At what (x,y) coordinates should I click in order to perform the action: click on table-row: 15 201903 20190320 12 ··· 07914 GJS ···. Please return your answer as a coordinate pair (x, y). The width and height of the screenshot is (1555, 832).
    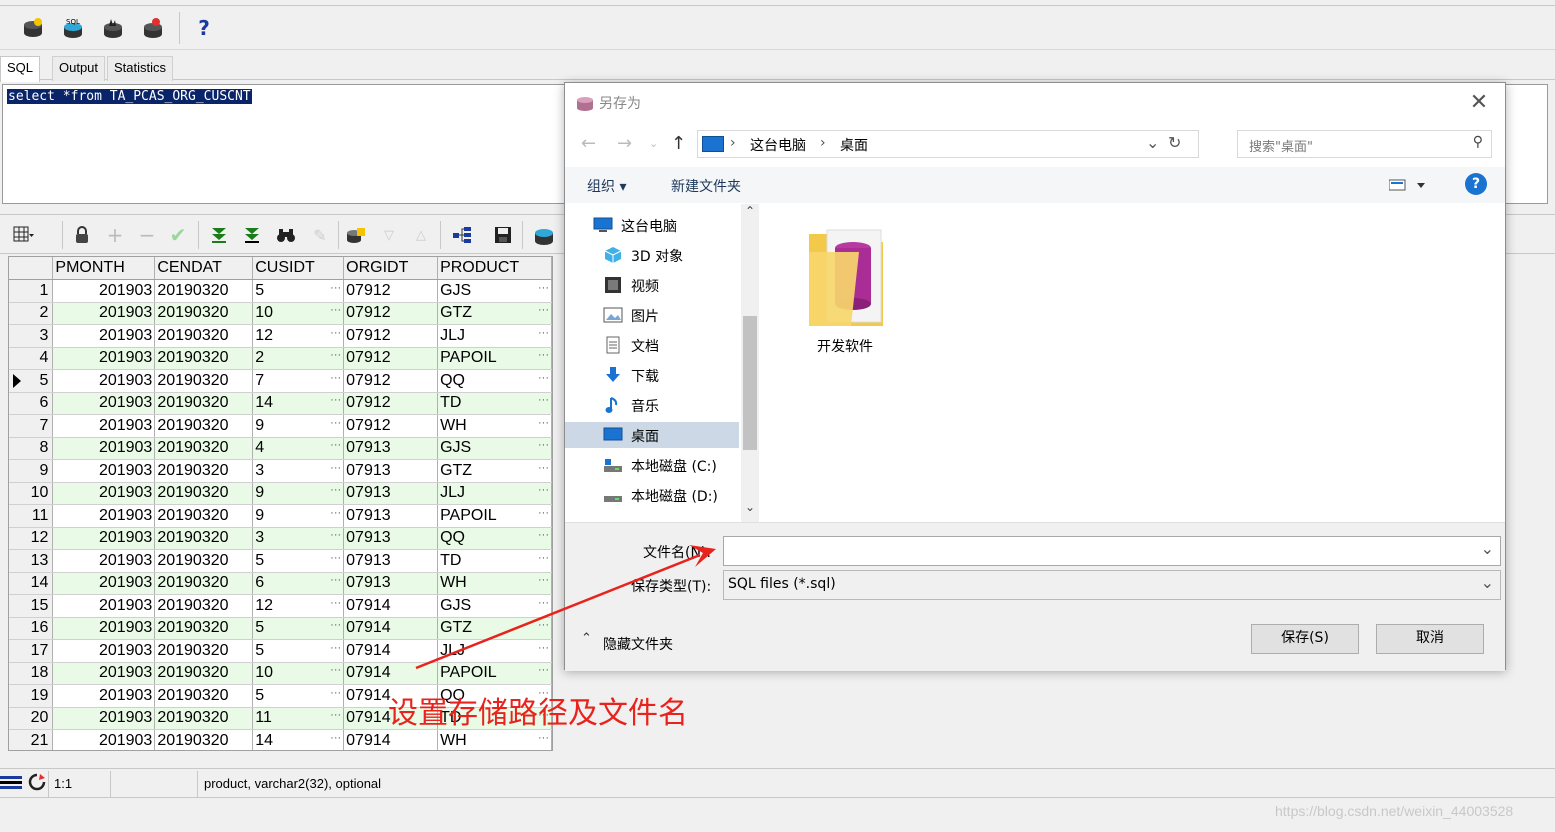
    Looking at the image, I should click on (280, 606).